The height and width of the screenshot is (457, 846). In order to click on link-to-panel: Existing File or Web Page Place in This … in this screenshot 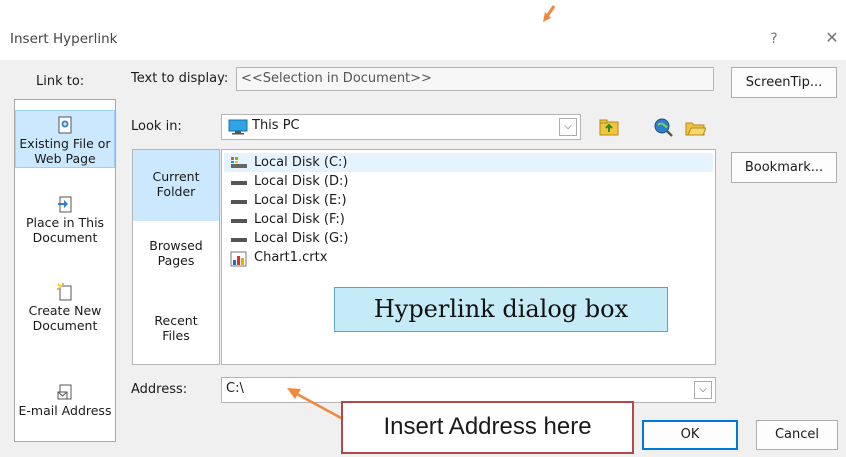, I will do `click(65, 270)`.